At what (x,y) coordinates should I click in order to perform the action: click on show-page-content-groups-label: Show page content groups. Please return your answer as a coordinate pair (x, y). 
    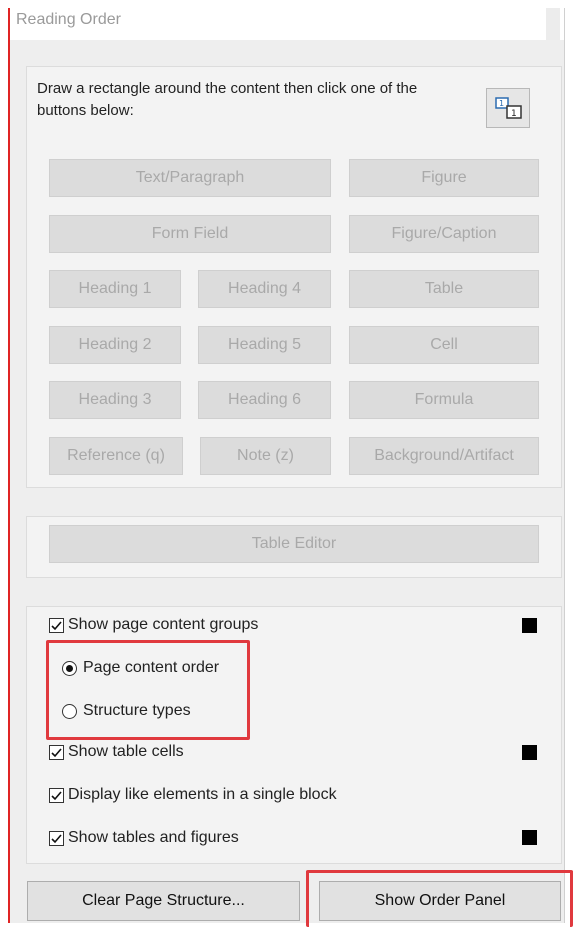
    Looking at the image, I should click on (163, 624).